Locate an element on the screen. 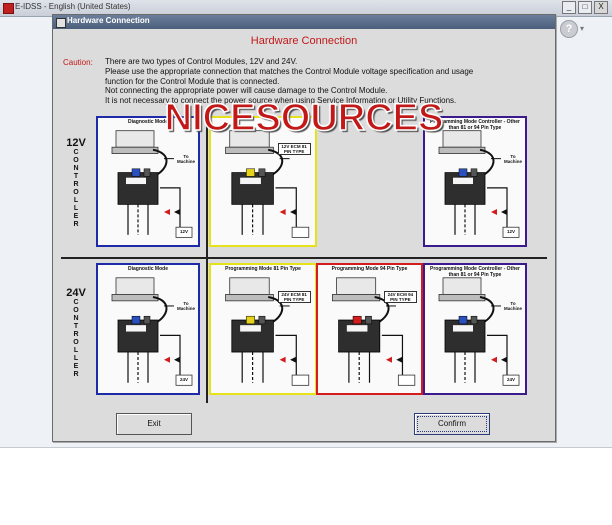 Image resolution: width=612 pixels, height=525 pixels. caution-label: Caution: is located at coordinates (78, 62).